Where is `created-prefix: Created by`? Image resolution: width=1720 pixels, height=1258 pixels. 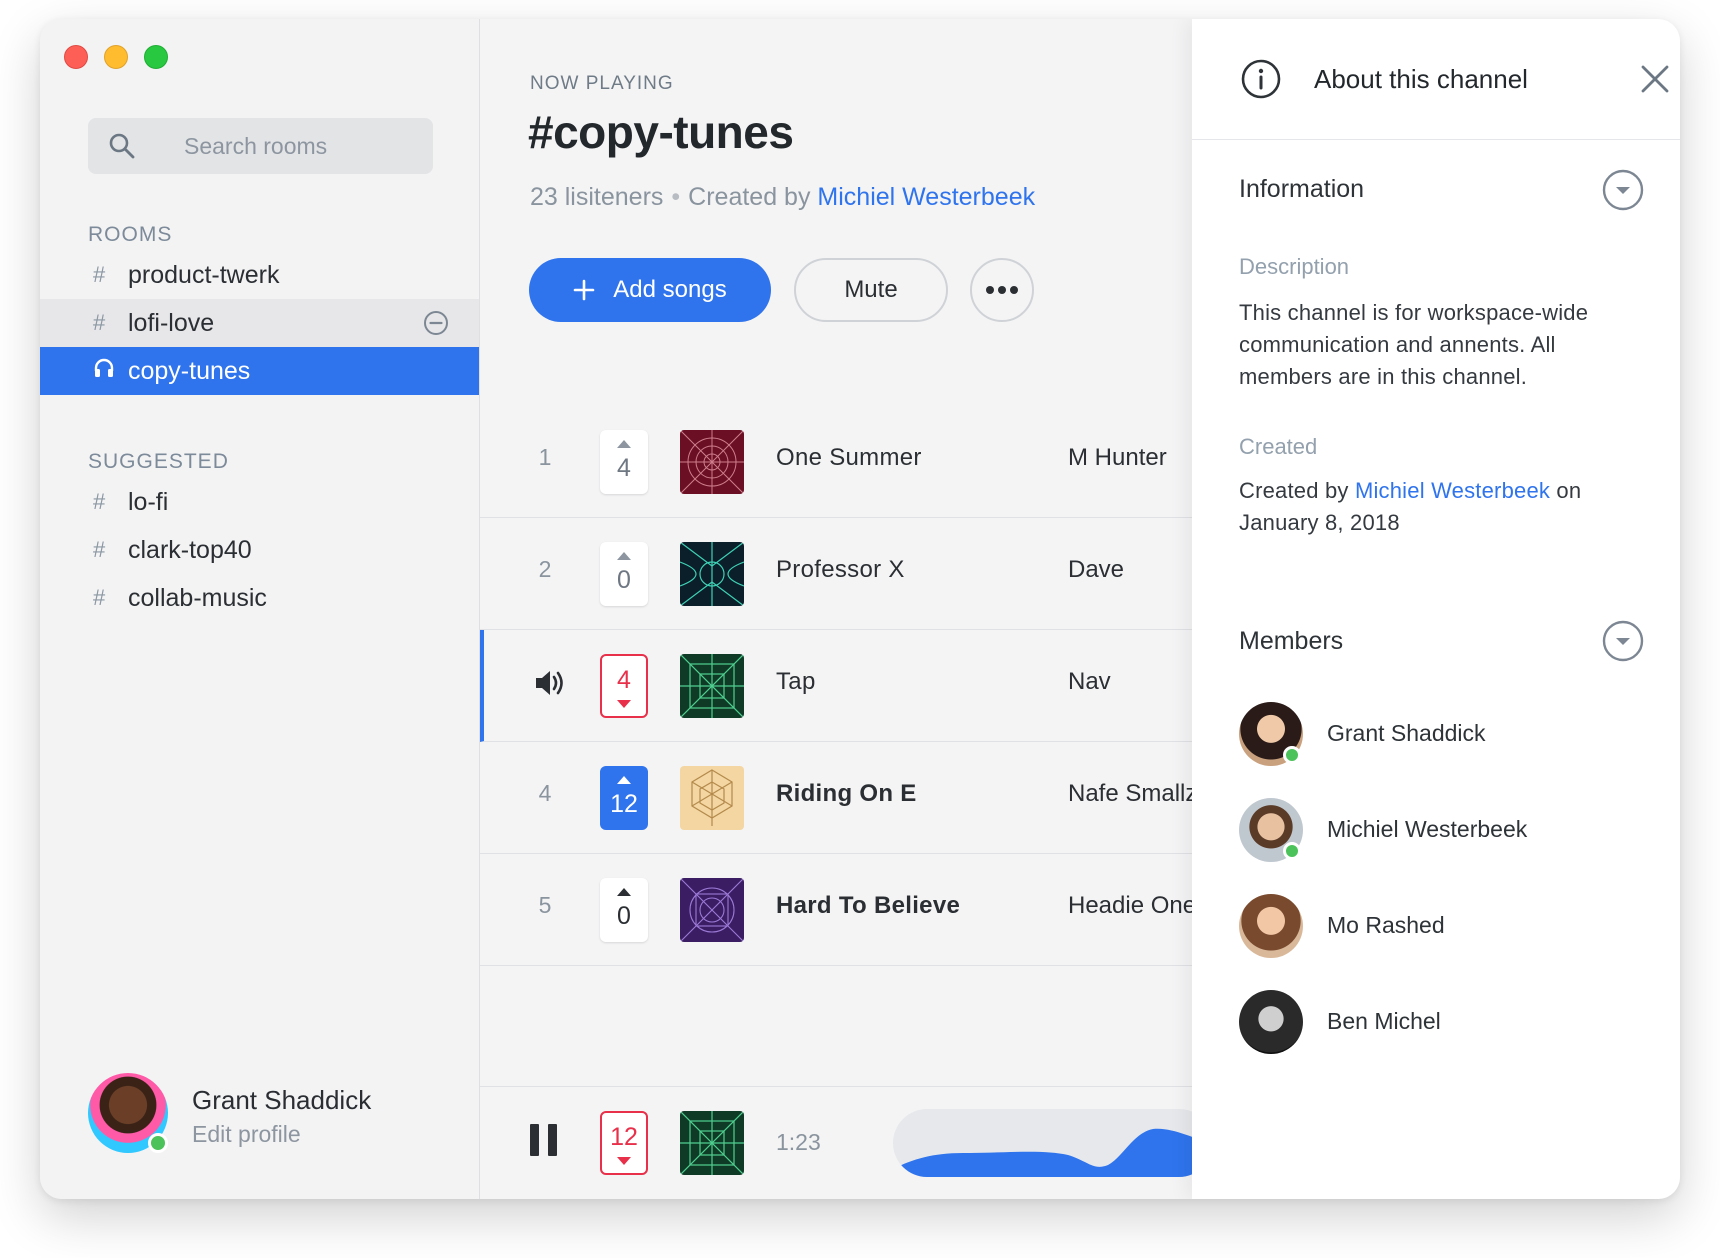 created-prefix: Created by is located at coordinates (1294, 490).